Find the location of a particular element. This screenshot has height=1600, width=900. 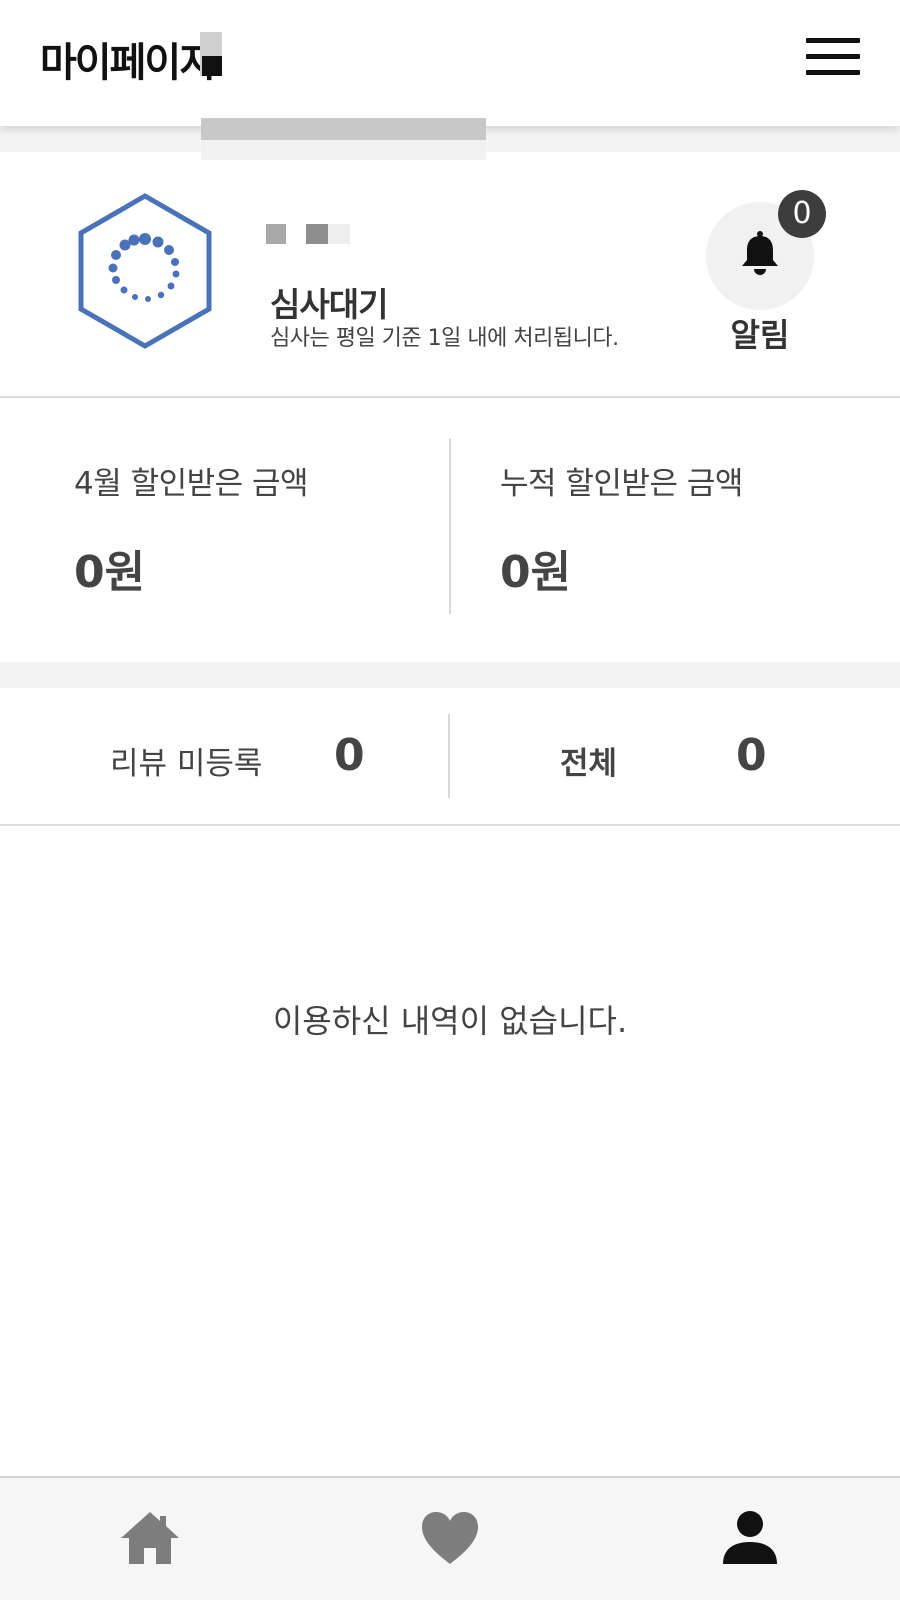

user-icon is located at coordinates (750, 1537).